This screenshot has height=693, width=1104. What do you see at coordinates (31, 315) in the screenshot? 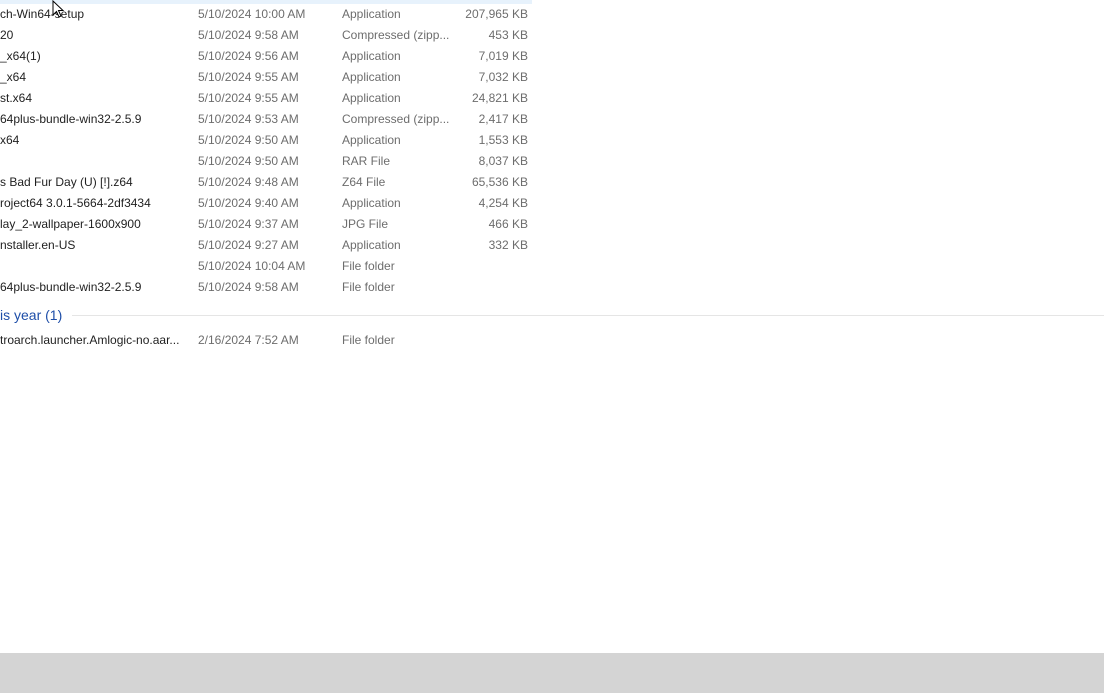
I see `group-header-label: is year (1)` at bounding box center [31, 315].